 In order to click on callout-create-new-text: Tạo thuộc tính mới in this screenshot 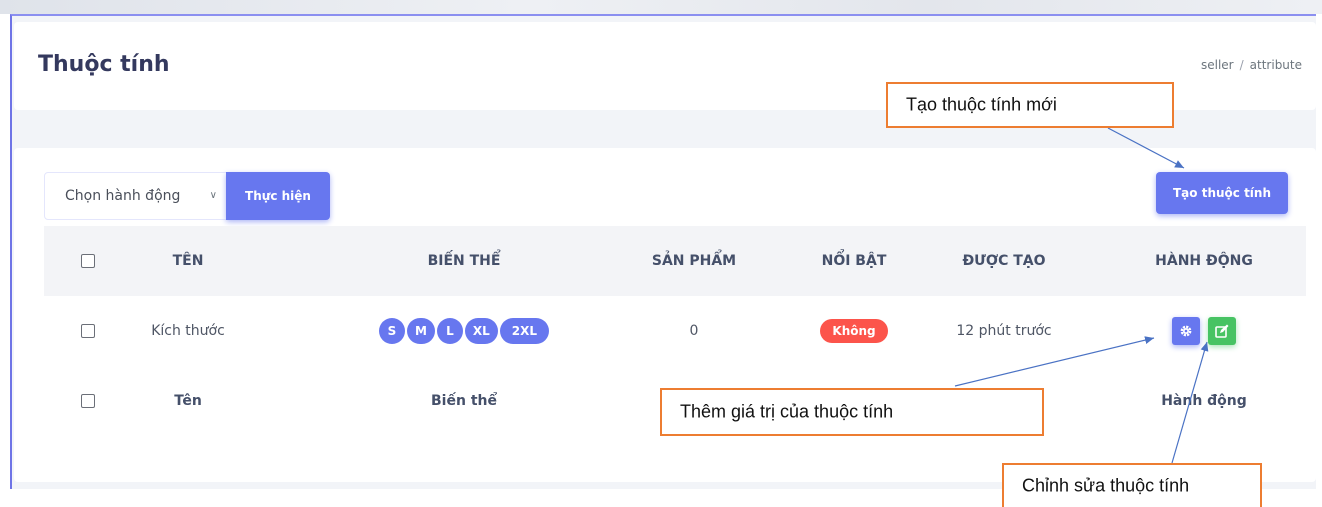, I will do `click(981, 104)`.